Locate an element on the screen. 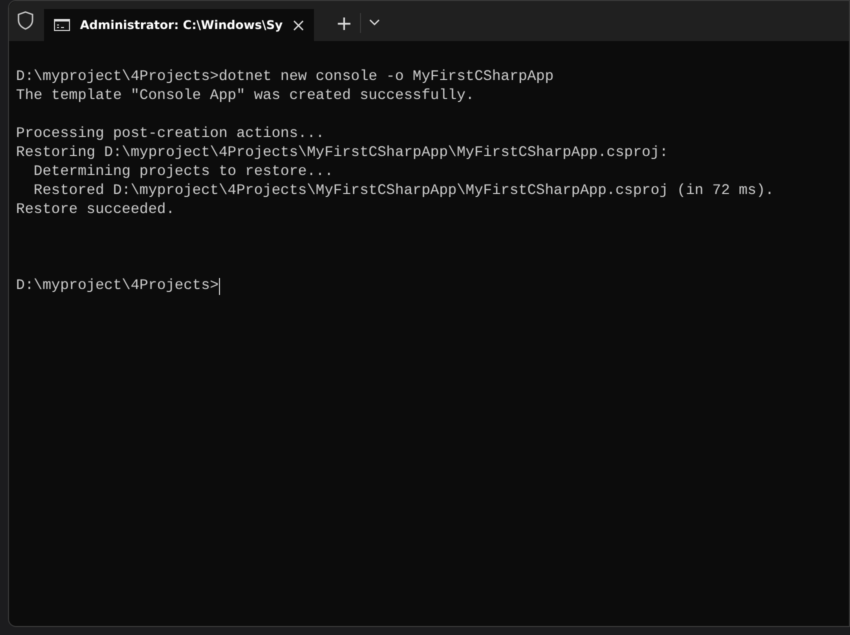 The height and width of the screenshot is (635, 850). new-tab-button: + is located at coordinates (344, 23).